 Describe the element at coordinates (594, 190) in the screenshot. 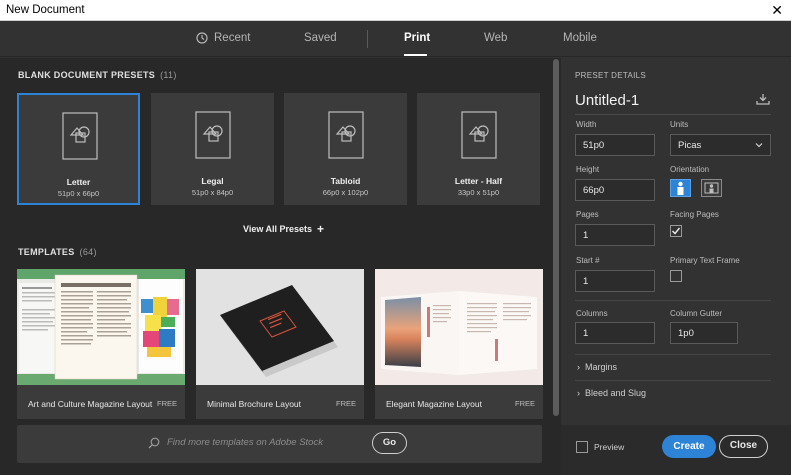

I see `height-value: 66p0` at that location.